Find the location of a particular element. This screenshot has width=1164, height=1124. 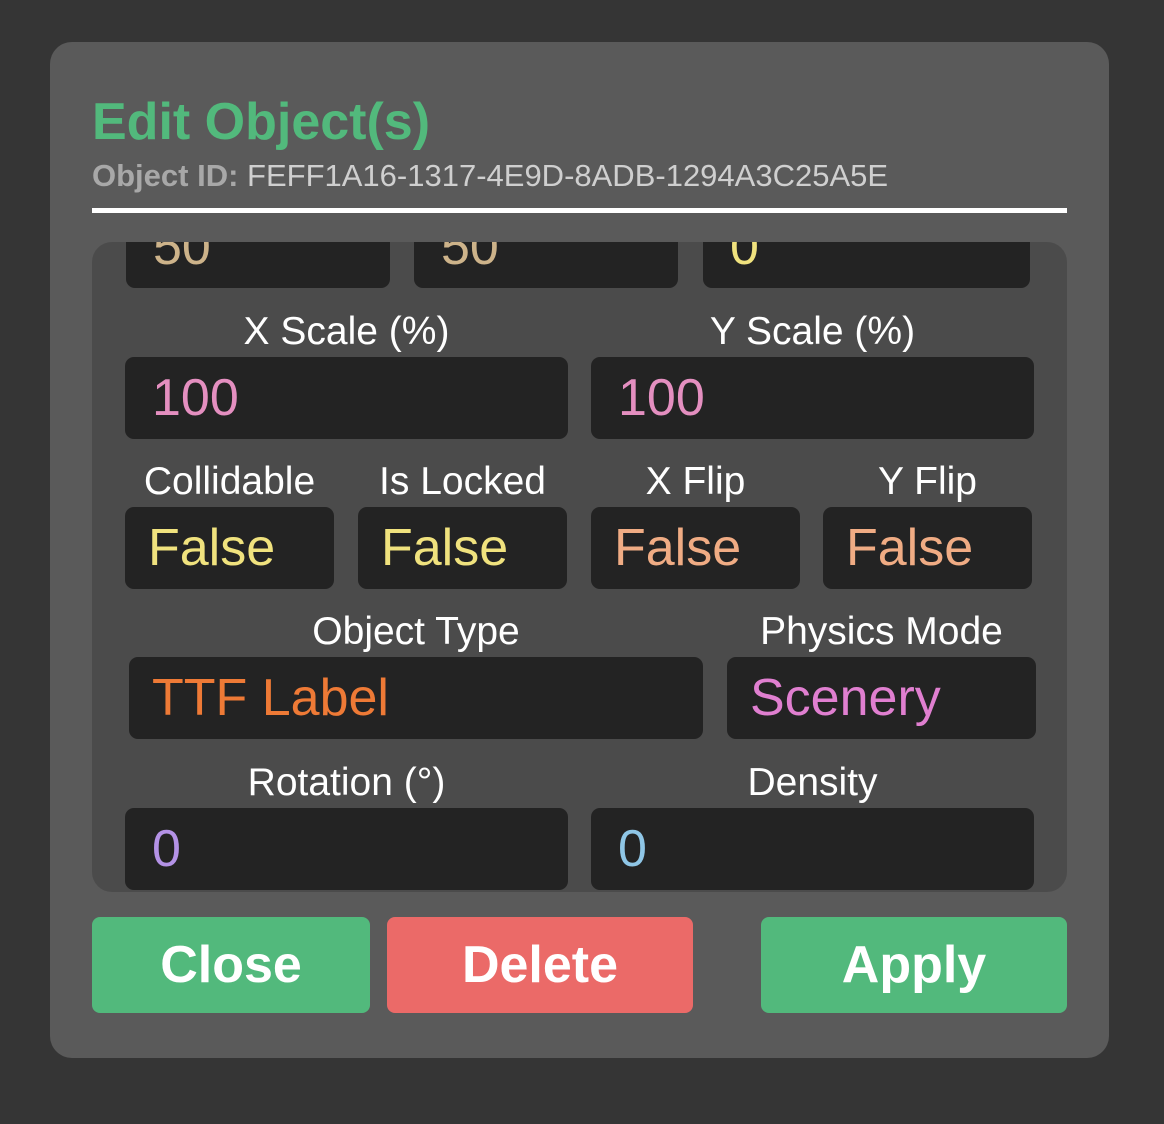

y-flip-toggle: False is located at coordinates (927, 548).